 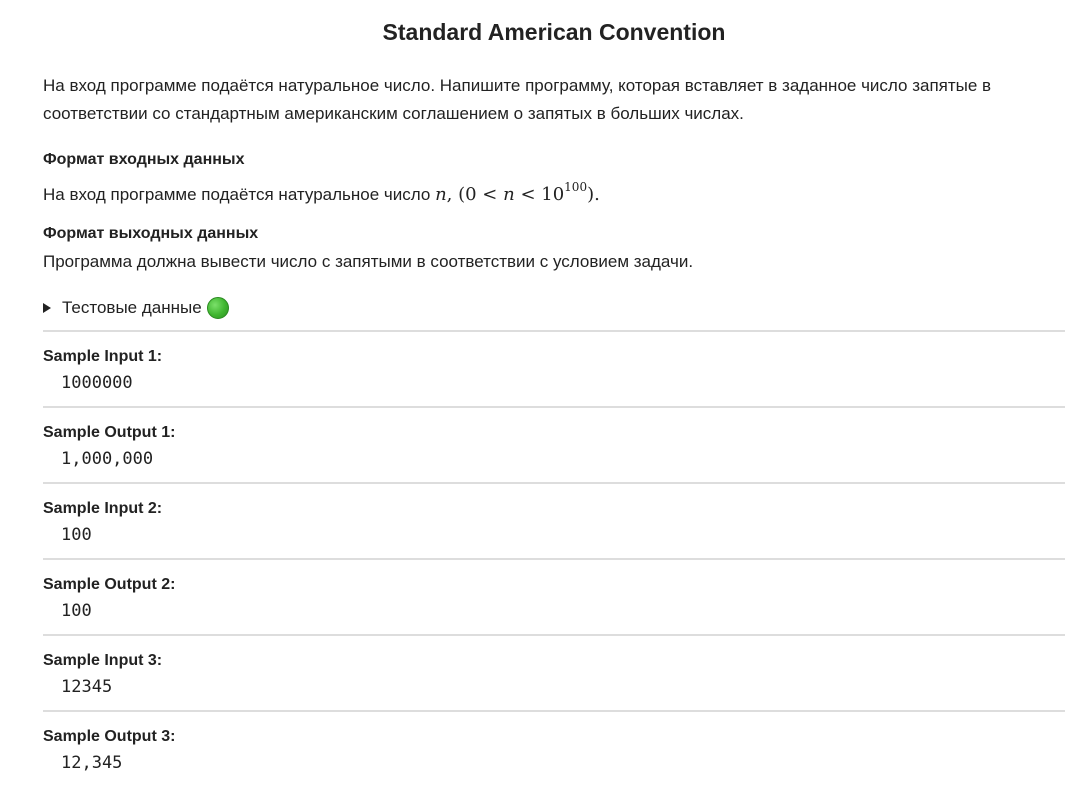 What do you see at coordinates (554, 596) in the screenshot?
I see `sample-block: Sample Output 2: 100` at bounding box center [554, 596].